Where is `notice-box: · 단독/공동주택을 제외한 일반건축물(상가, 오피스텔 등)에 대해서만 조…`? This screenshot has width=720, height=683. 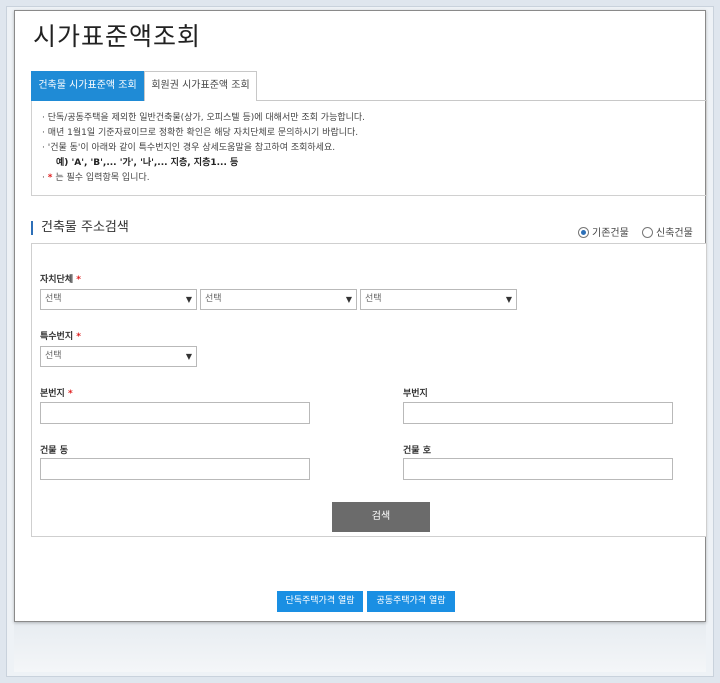 notice-box: · 단독/공동주택을 제외한 일반건축물(상가, 오피스텔 등)에 대해서만 조… is located at coordinates (369, 148).